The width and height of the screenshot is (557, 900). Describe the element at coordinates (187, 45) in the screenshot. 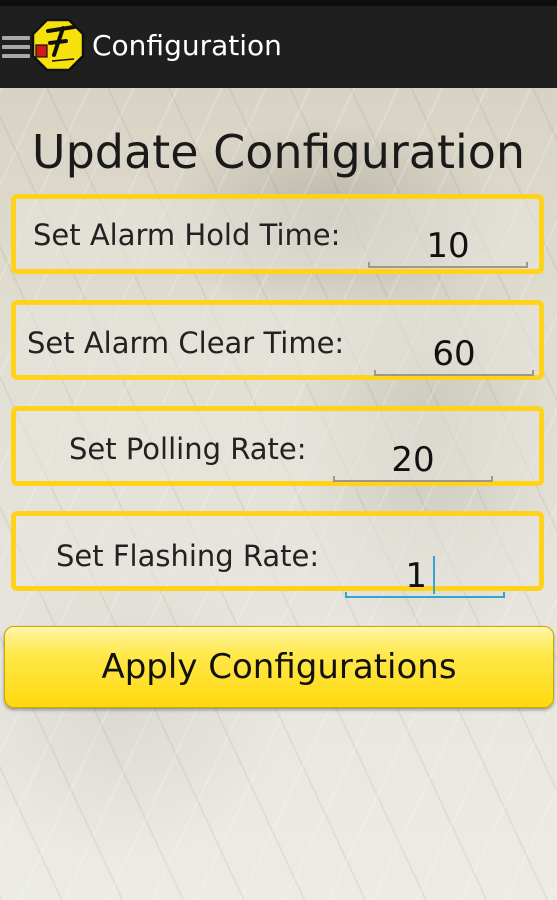

I see `app-title: Configuration` at that location.